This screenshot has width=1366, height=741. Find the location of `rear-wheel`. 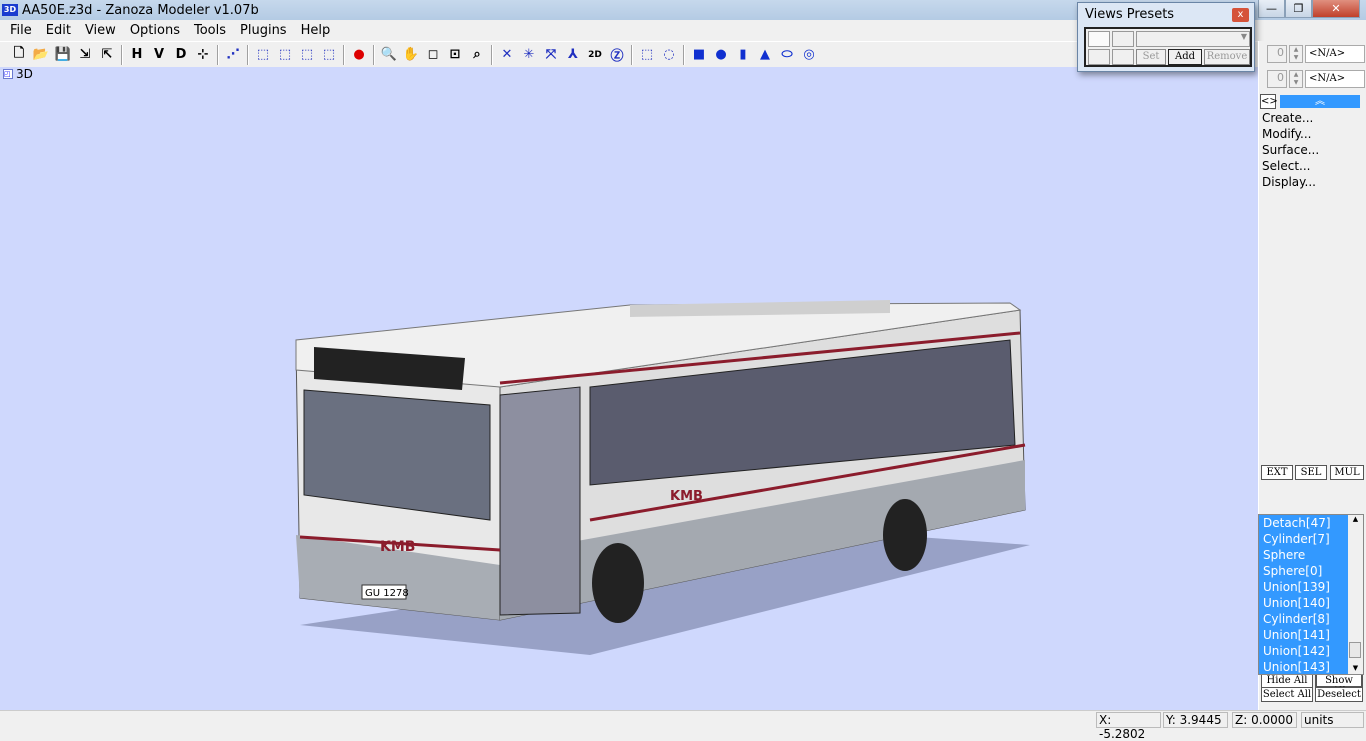

rear-wheel is located at coordinates (905, 535).